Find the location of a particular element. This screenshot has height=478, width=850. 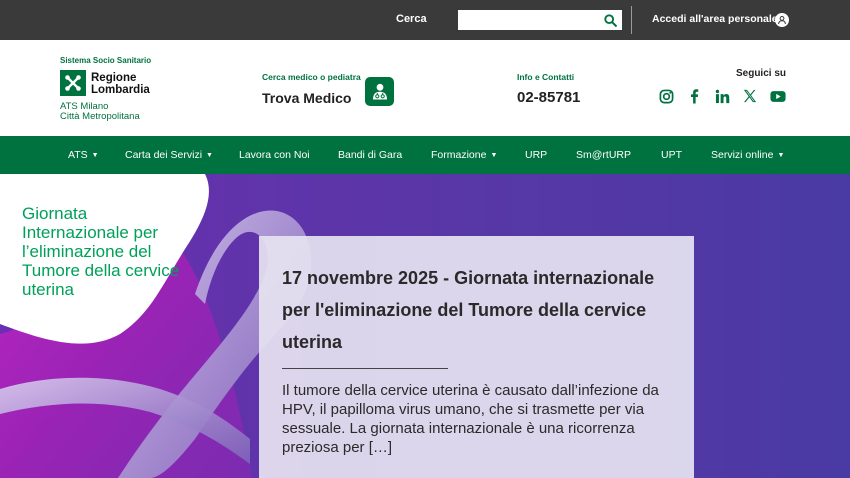

find-doctor-block: Cerca medico o pediatra Trova Medico is located at coordinates (332, 92).